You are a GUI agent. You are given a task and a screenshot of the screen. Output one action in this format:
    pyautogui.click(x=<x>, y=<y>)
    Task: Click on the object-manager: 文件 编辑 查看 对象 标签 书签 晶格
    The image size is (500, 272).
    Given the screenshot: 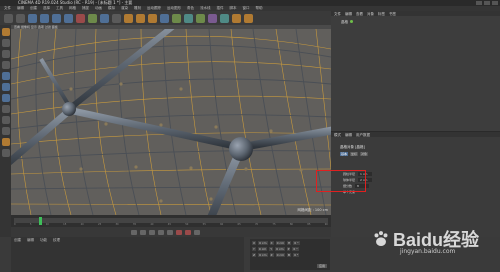 What is the action you would take?
    pyautogui.click(x=415, y=71)
    